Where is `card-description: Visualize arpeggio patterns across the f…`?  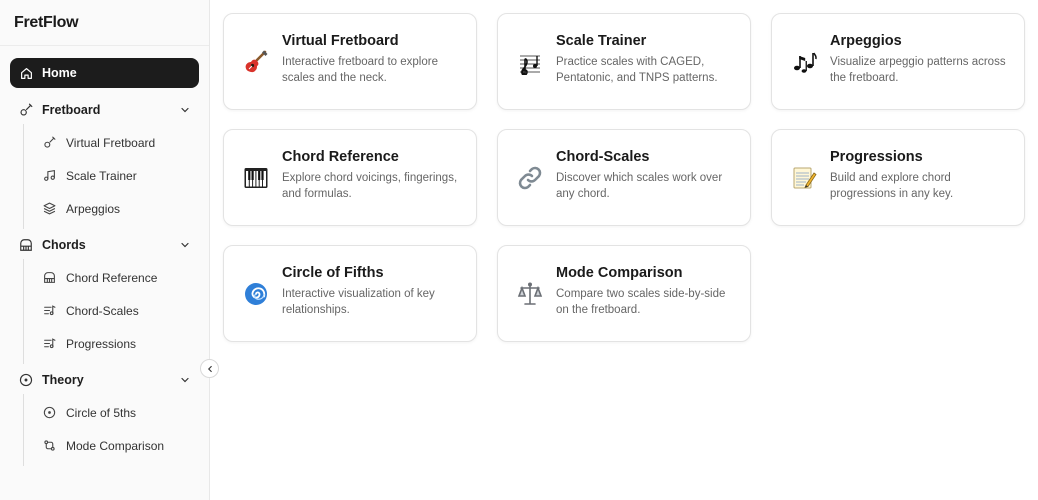 card-description: Visualize arpeggio patterns across the f… is located at coordinates (918, 70).